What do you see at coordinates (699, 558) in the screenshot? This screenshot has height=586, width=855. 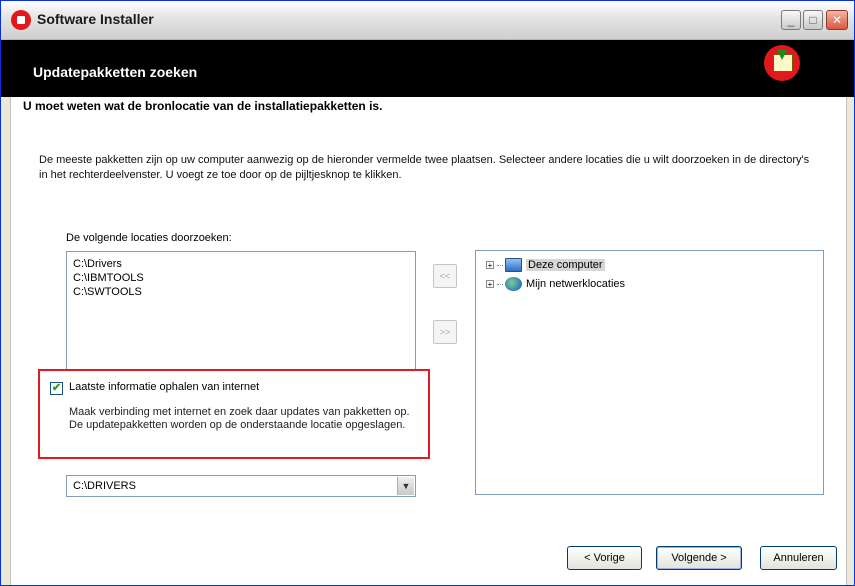 I see `next-button: Volgende >` at bounding box center [699, 558].